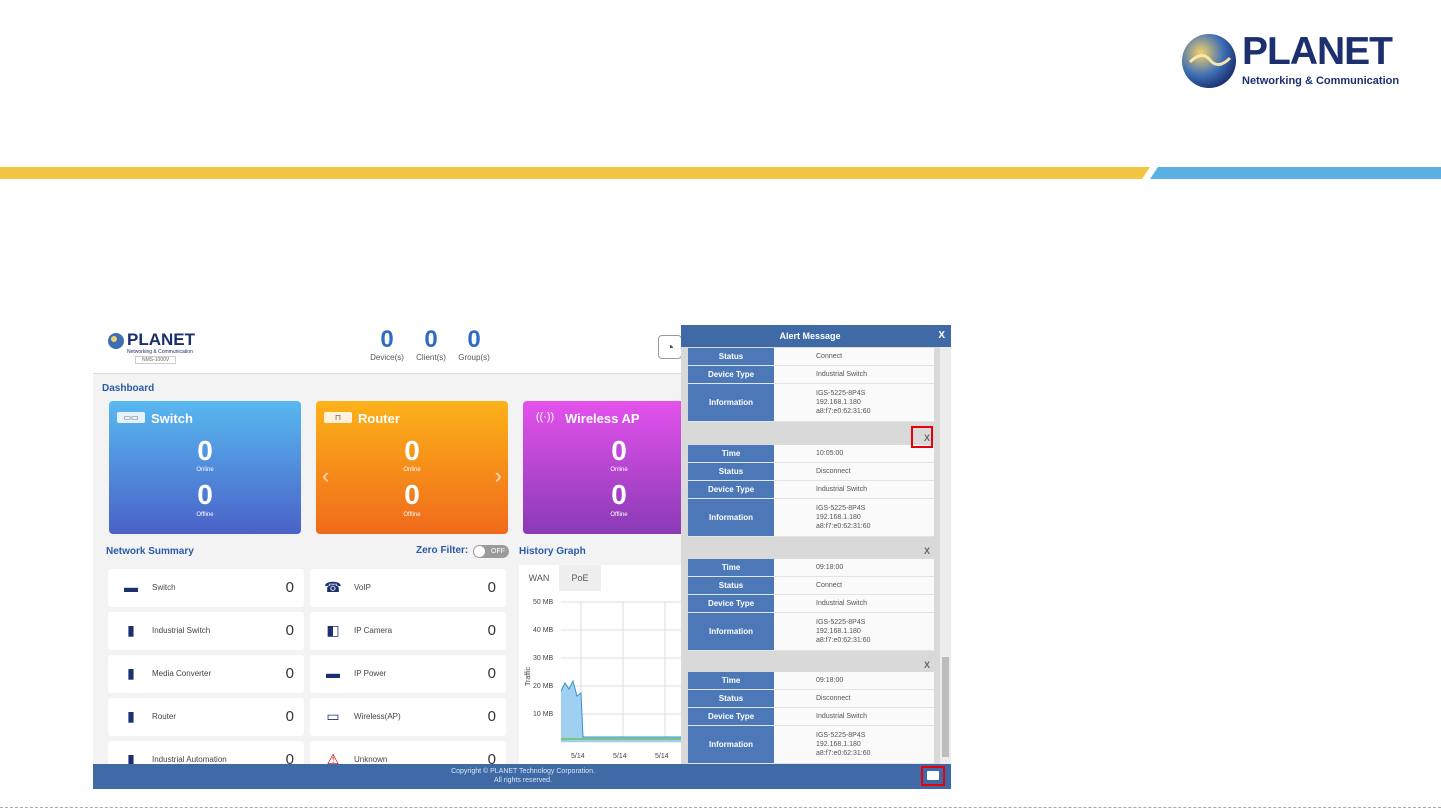 Image resolution: width=1441 pixels, height=811 pixels. Describe the element at coordinates (412, 494) in the screenshot. I see `offline-count: 0` at that location.